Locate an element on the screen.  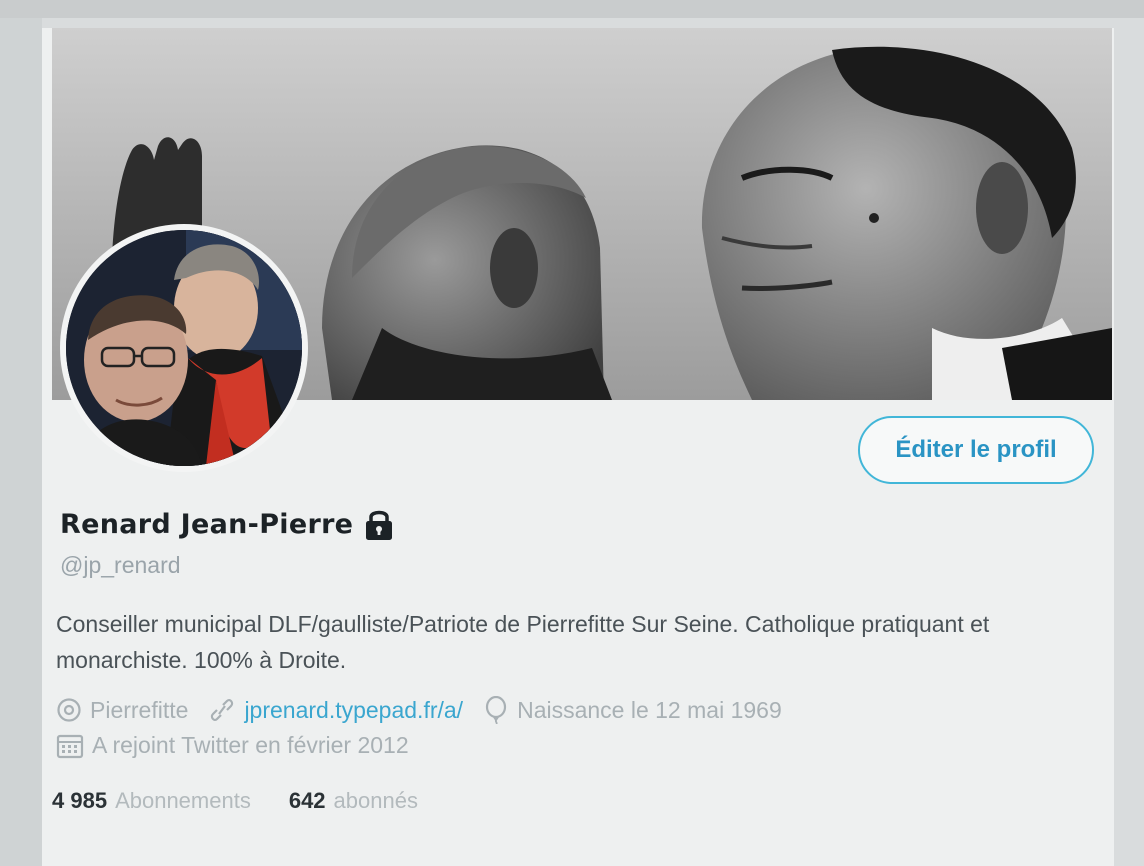
followers-stat: 642 abonnés is located at coordinates (353, 801).